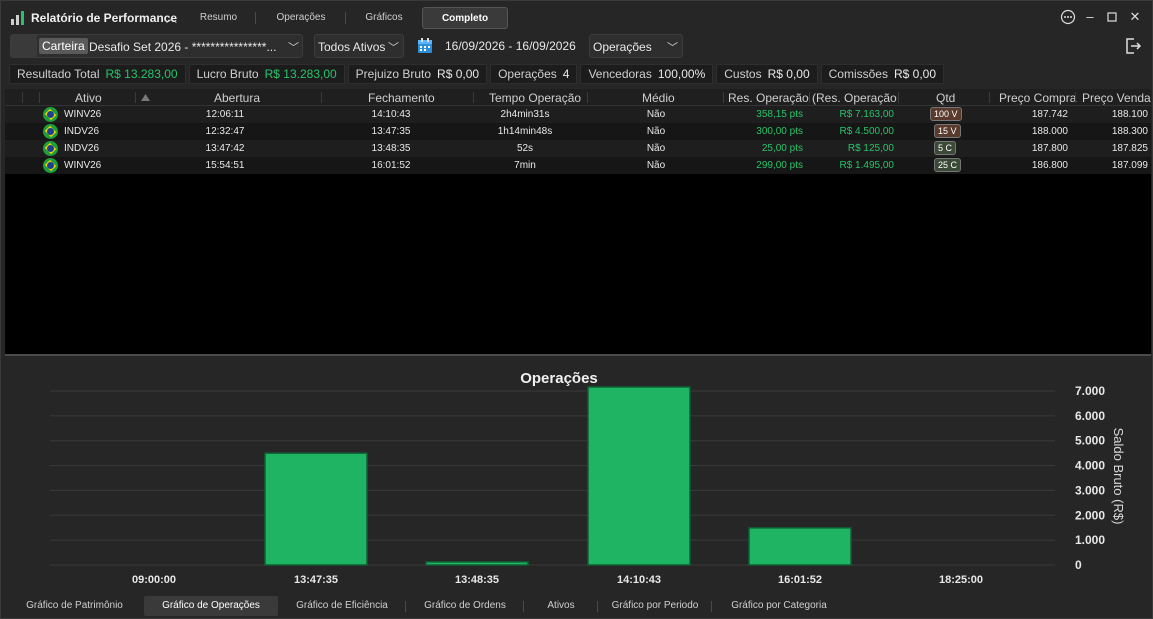 The width and height of the screenshot is (1153, 619). What do you see at coordinates (171, 18) in the screenshot?
I see `chevron-up-icon: ︿` at bounding box center [171, 18].